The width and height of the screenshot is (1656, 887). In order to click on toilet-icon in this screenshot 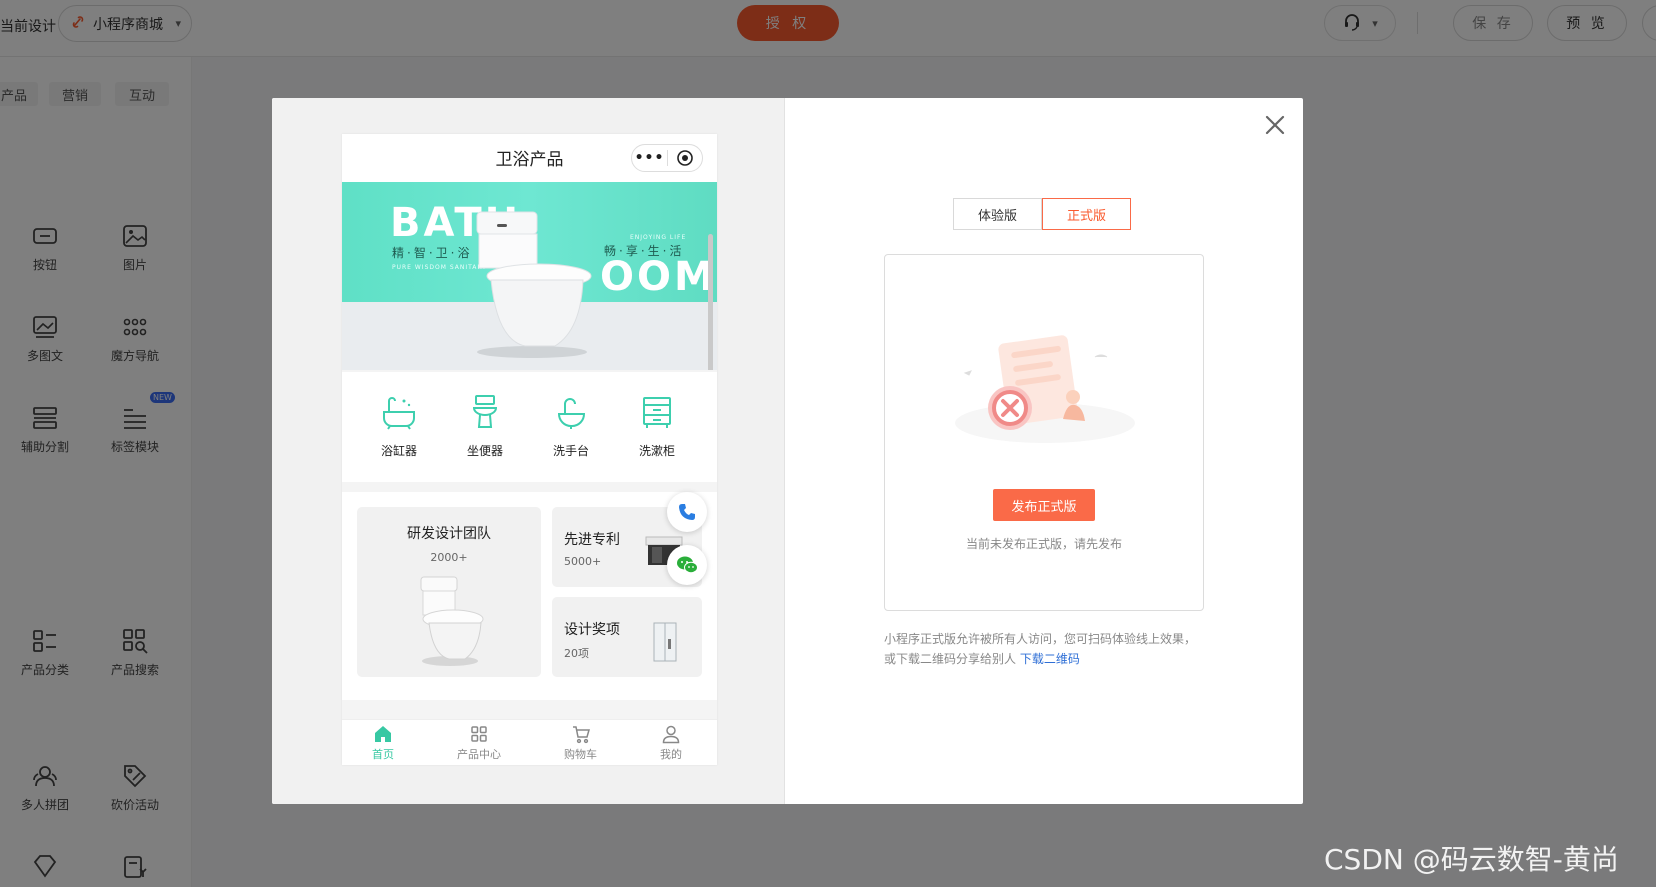, I will do `click(485, 411)`.